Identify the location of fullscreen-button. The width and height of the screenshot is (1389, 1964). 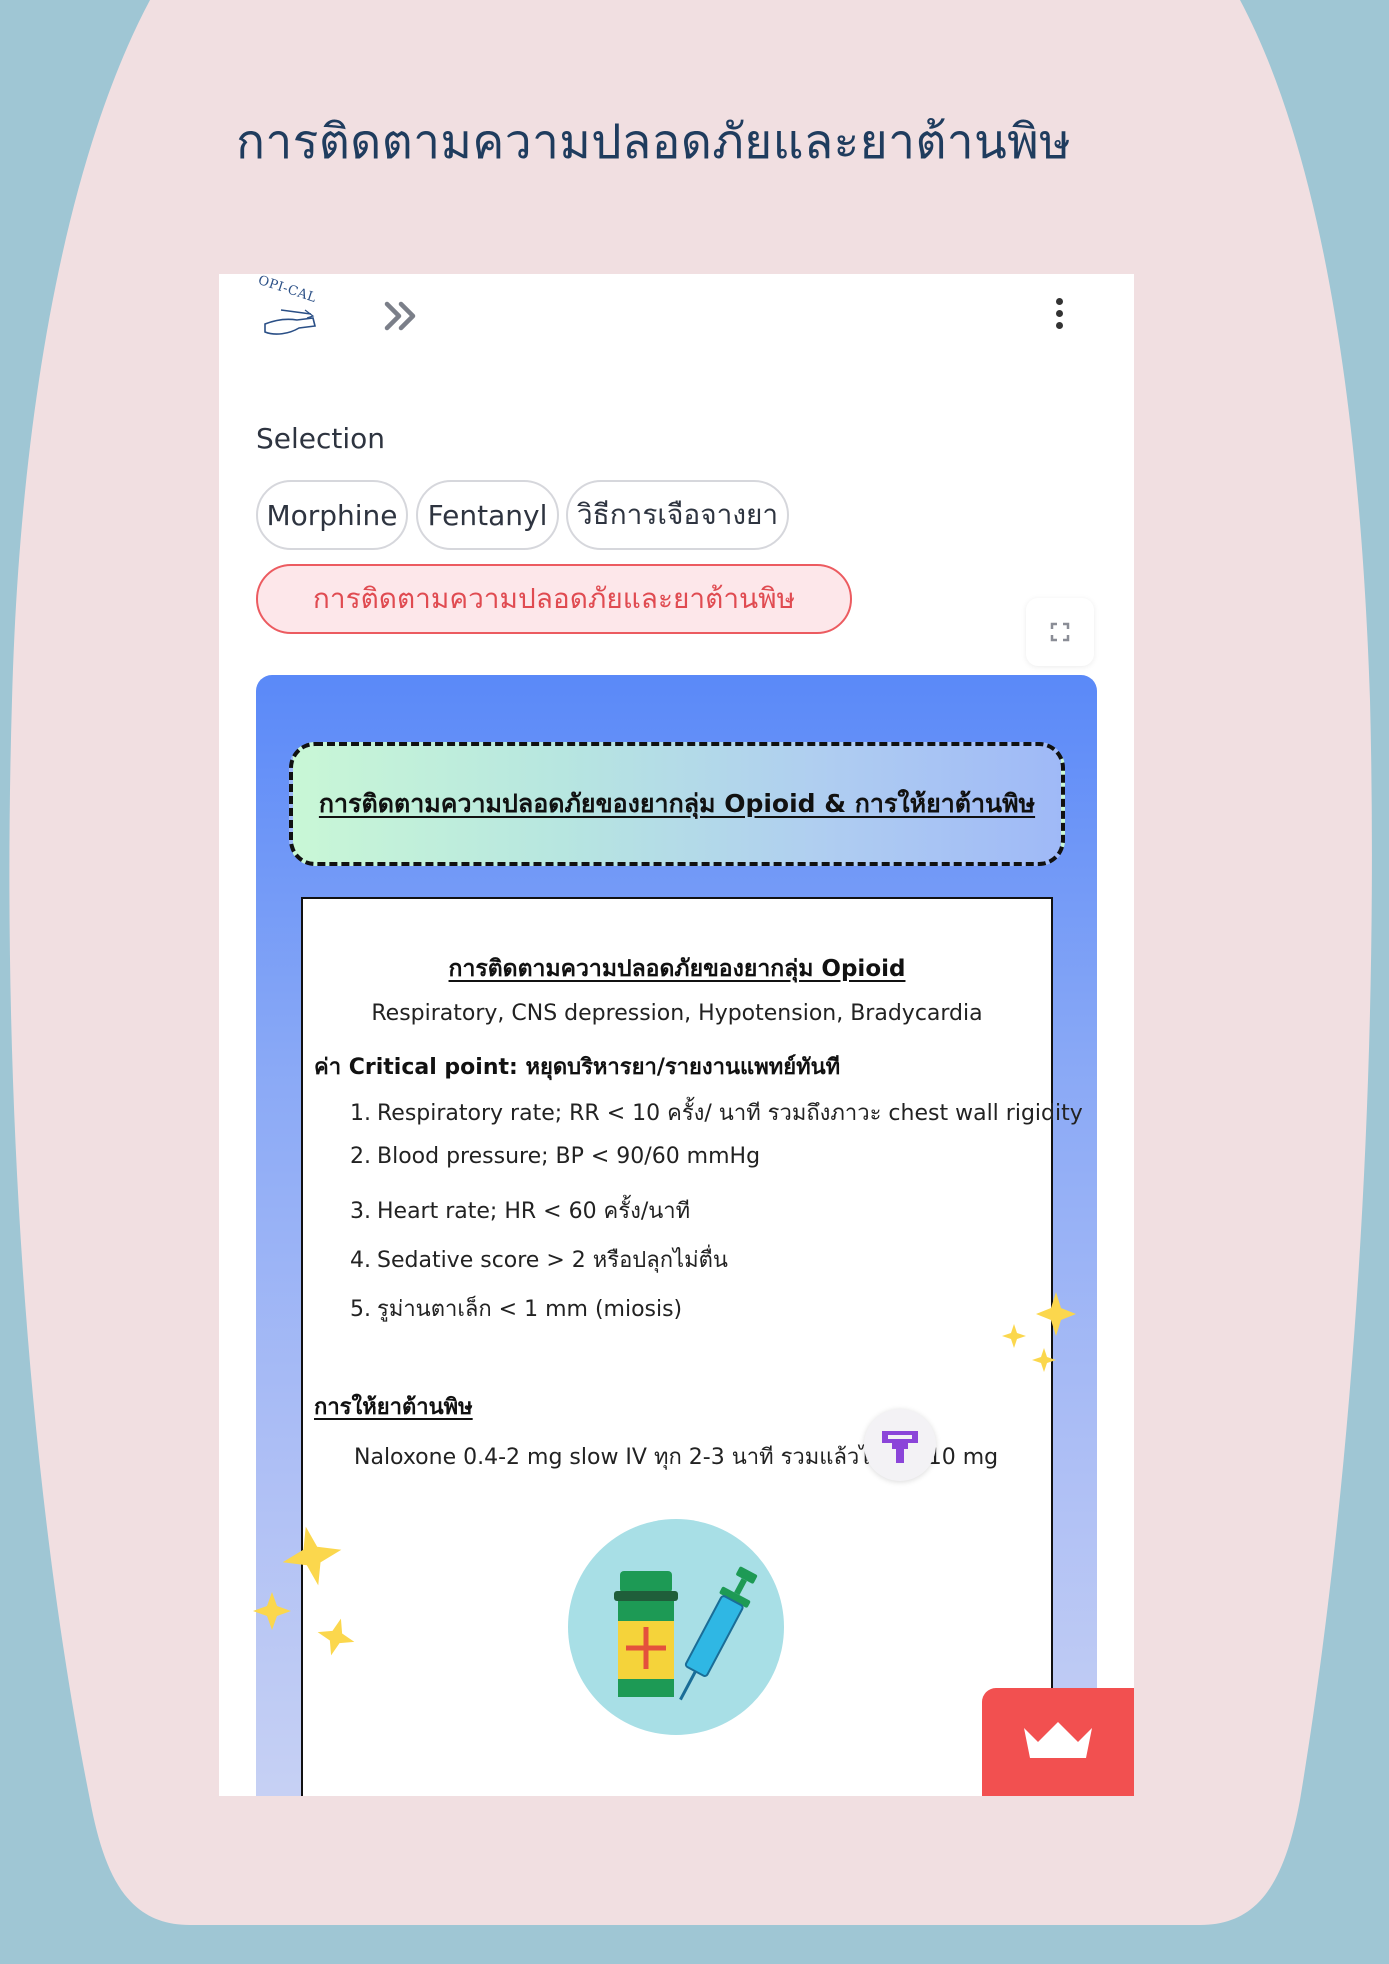
(1060, 632).